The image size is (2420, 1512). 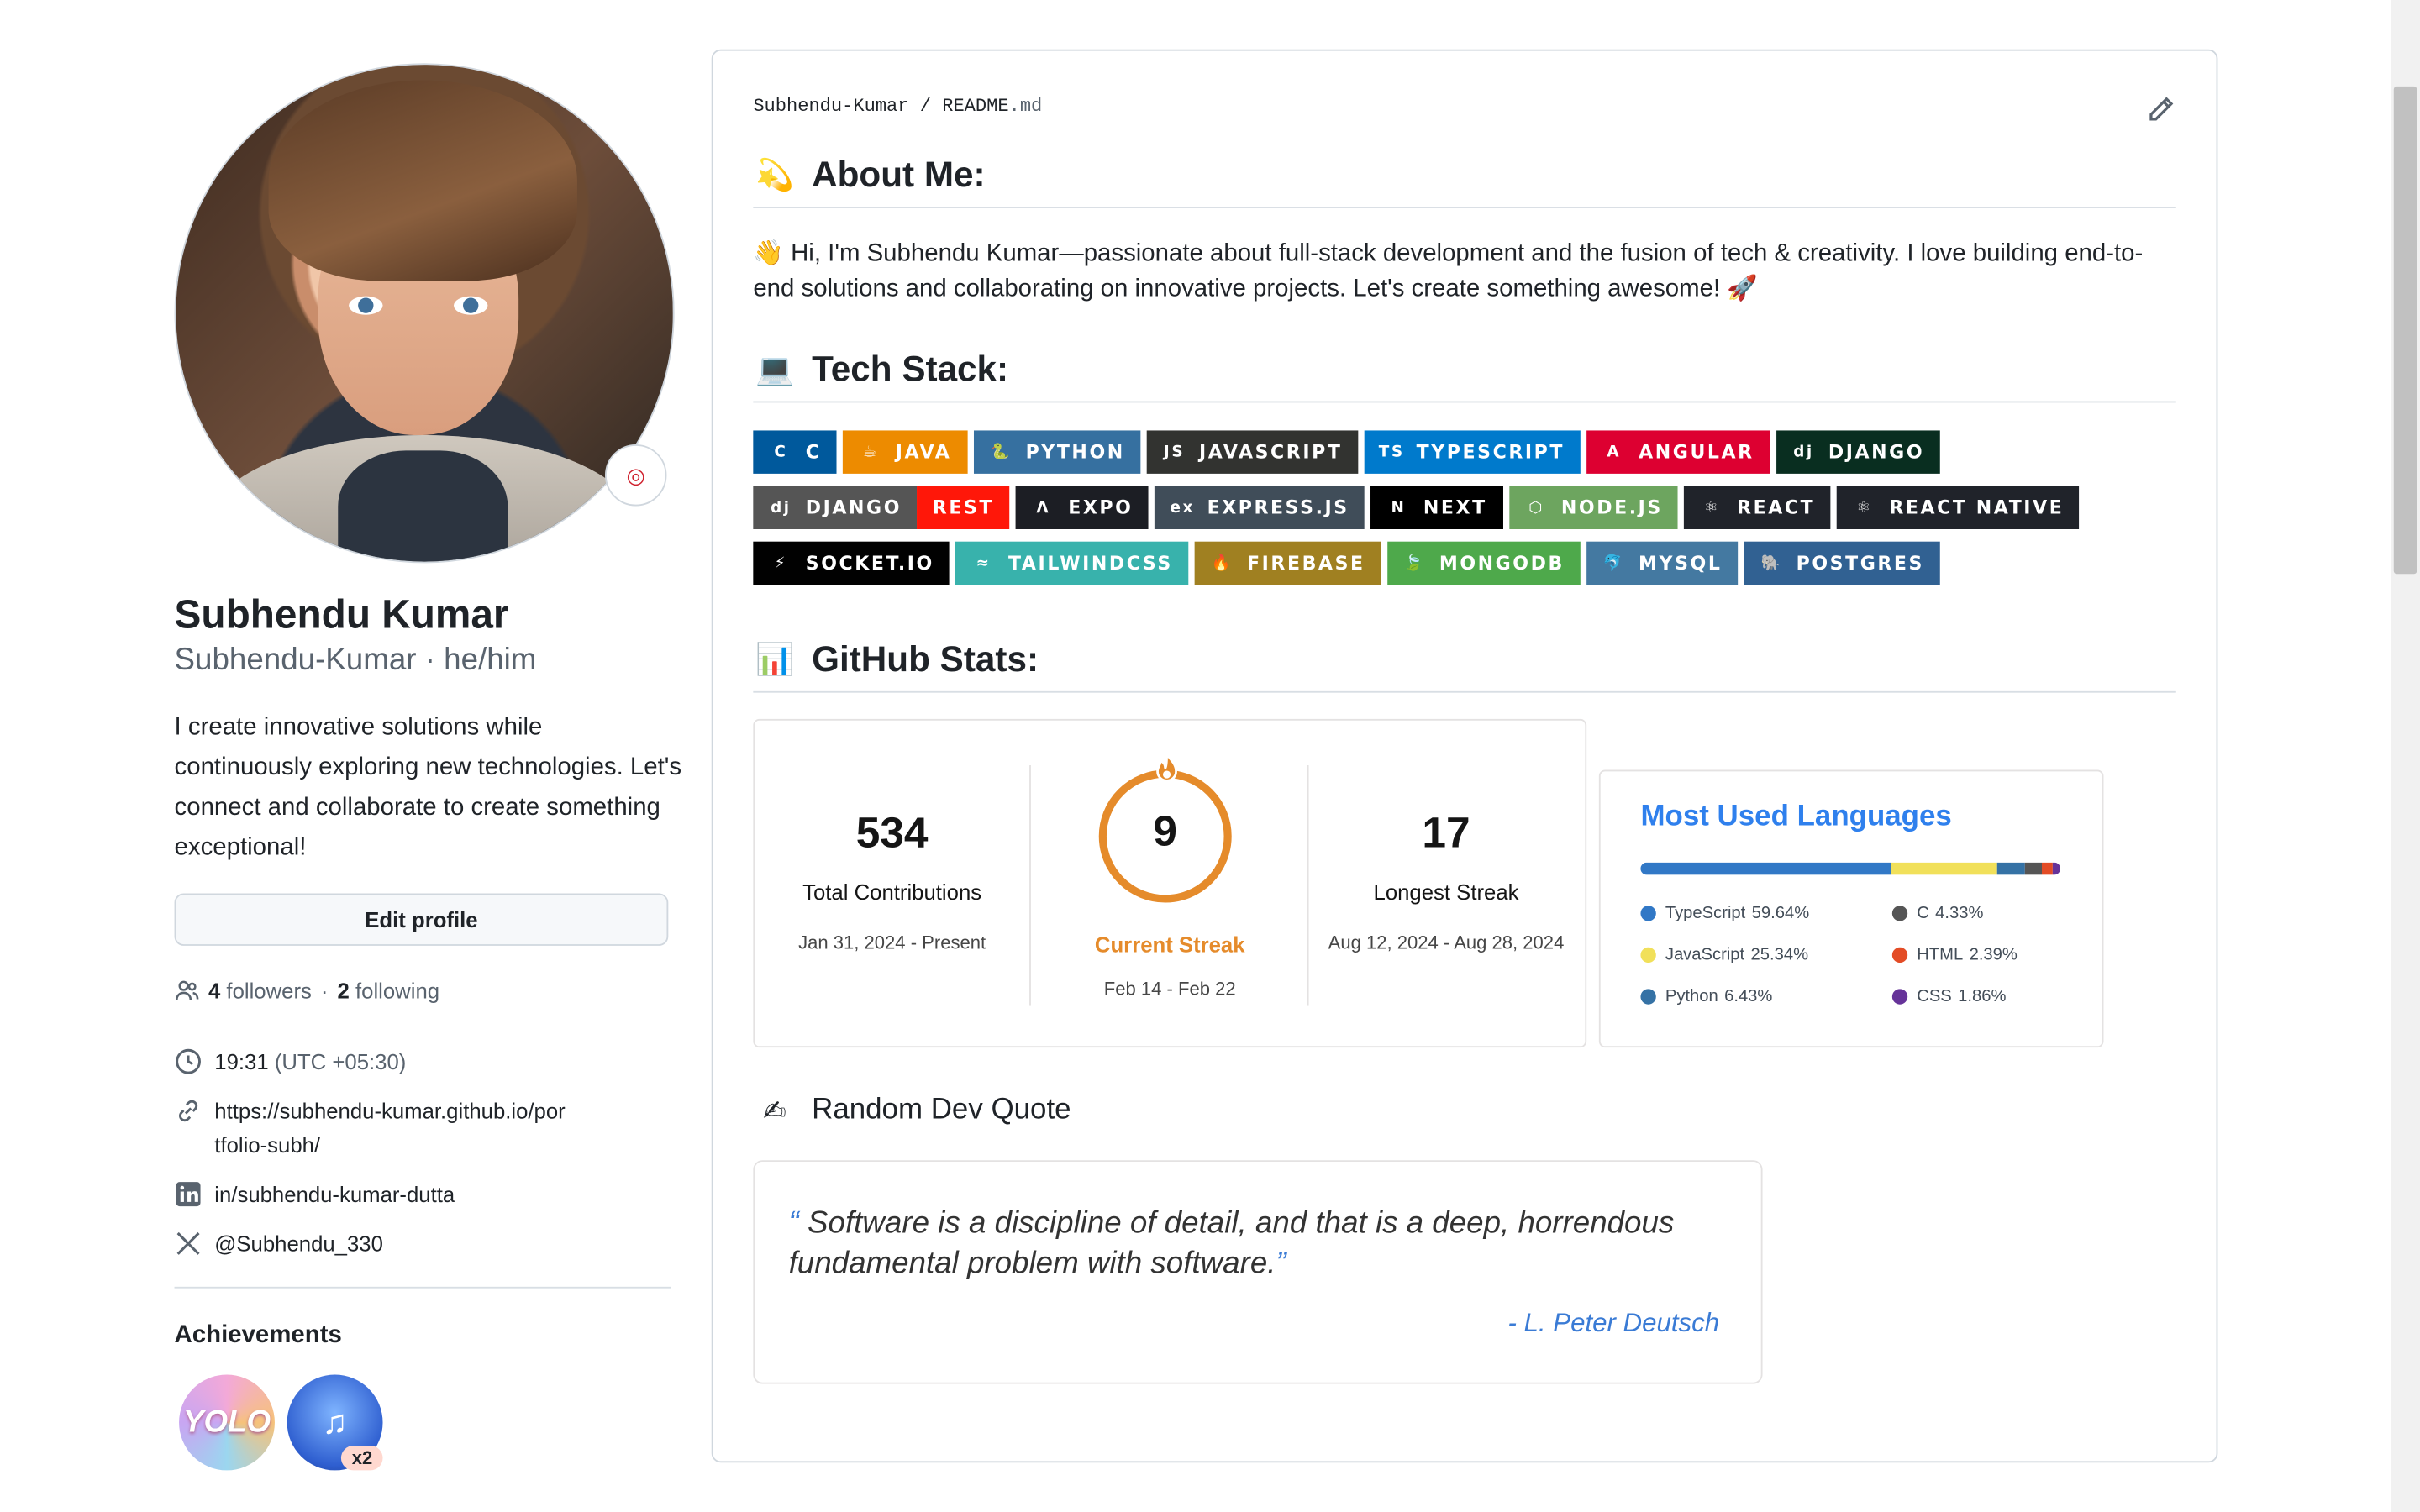 What do you see at coordinates (1182, 508) in the screenshot?
I see `tech-logo-icon: ex` at bounding box center [1182, 508].